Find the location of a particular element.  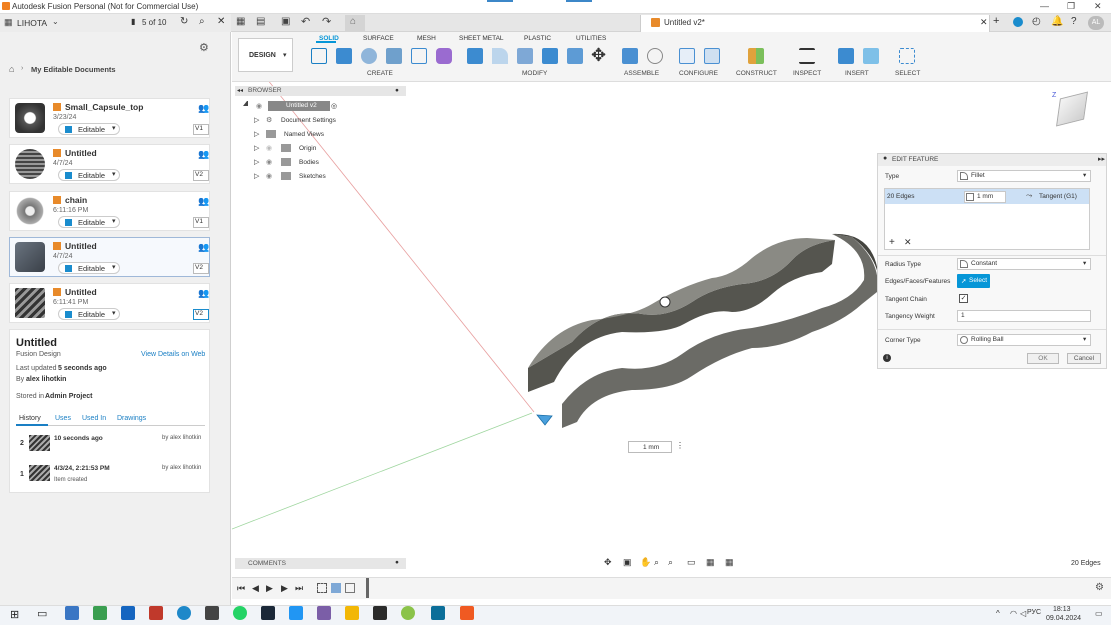

browser-item-bodies: Bodies is located at coordinates (309, 162).